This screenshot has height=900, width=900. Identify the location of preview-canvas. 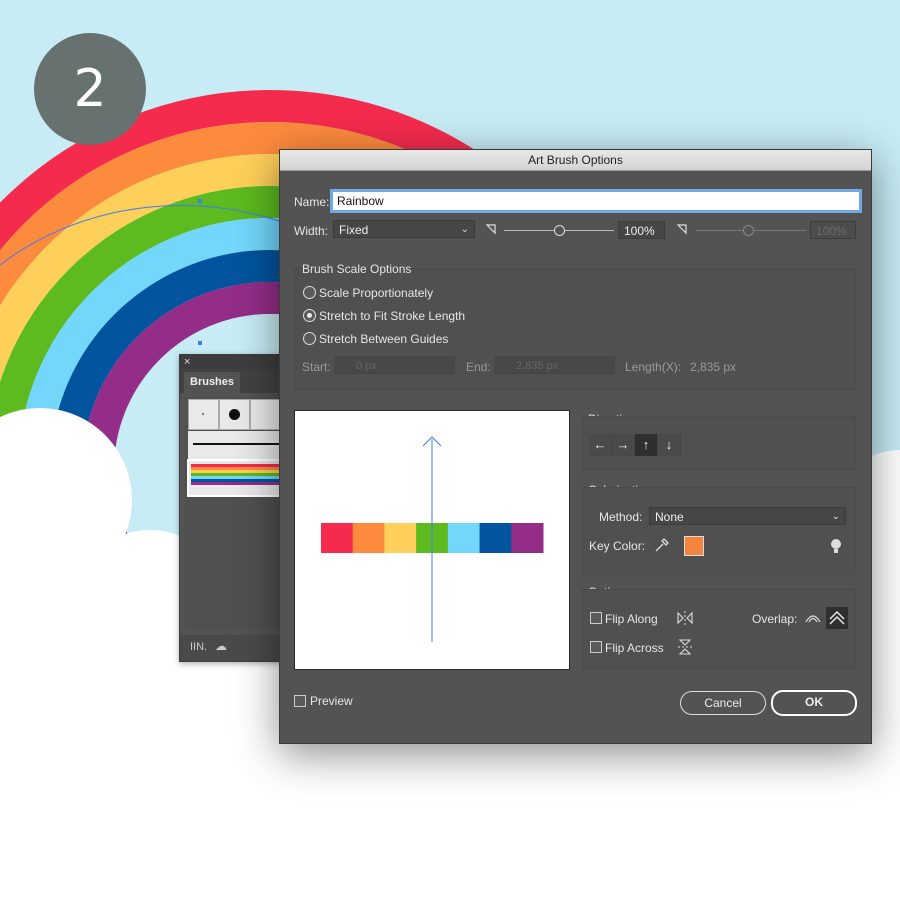
(432, 539).